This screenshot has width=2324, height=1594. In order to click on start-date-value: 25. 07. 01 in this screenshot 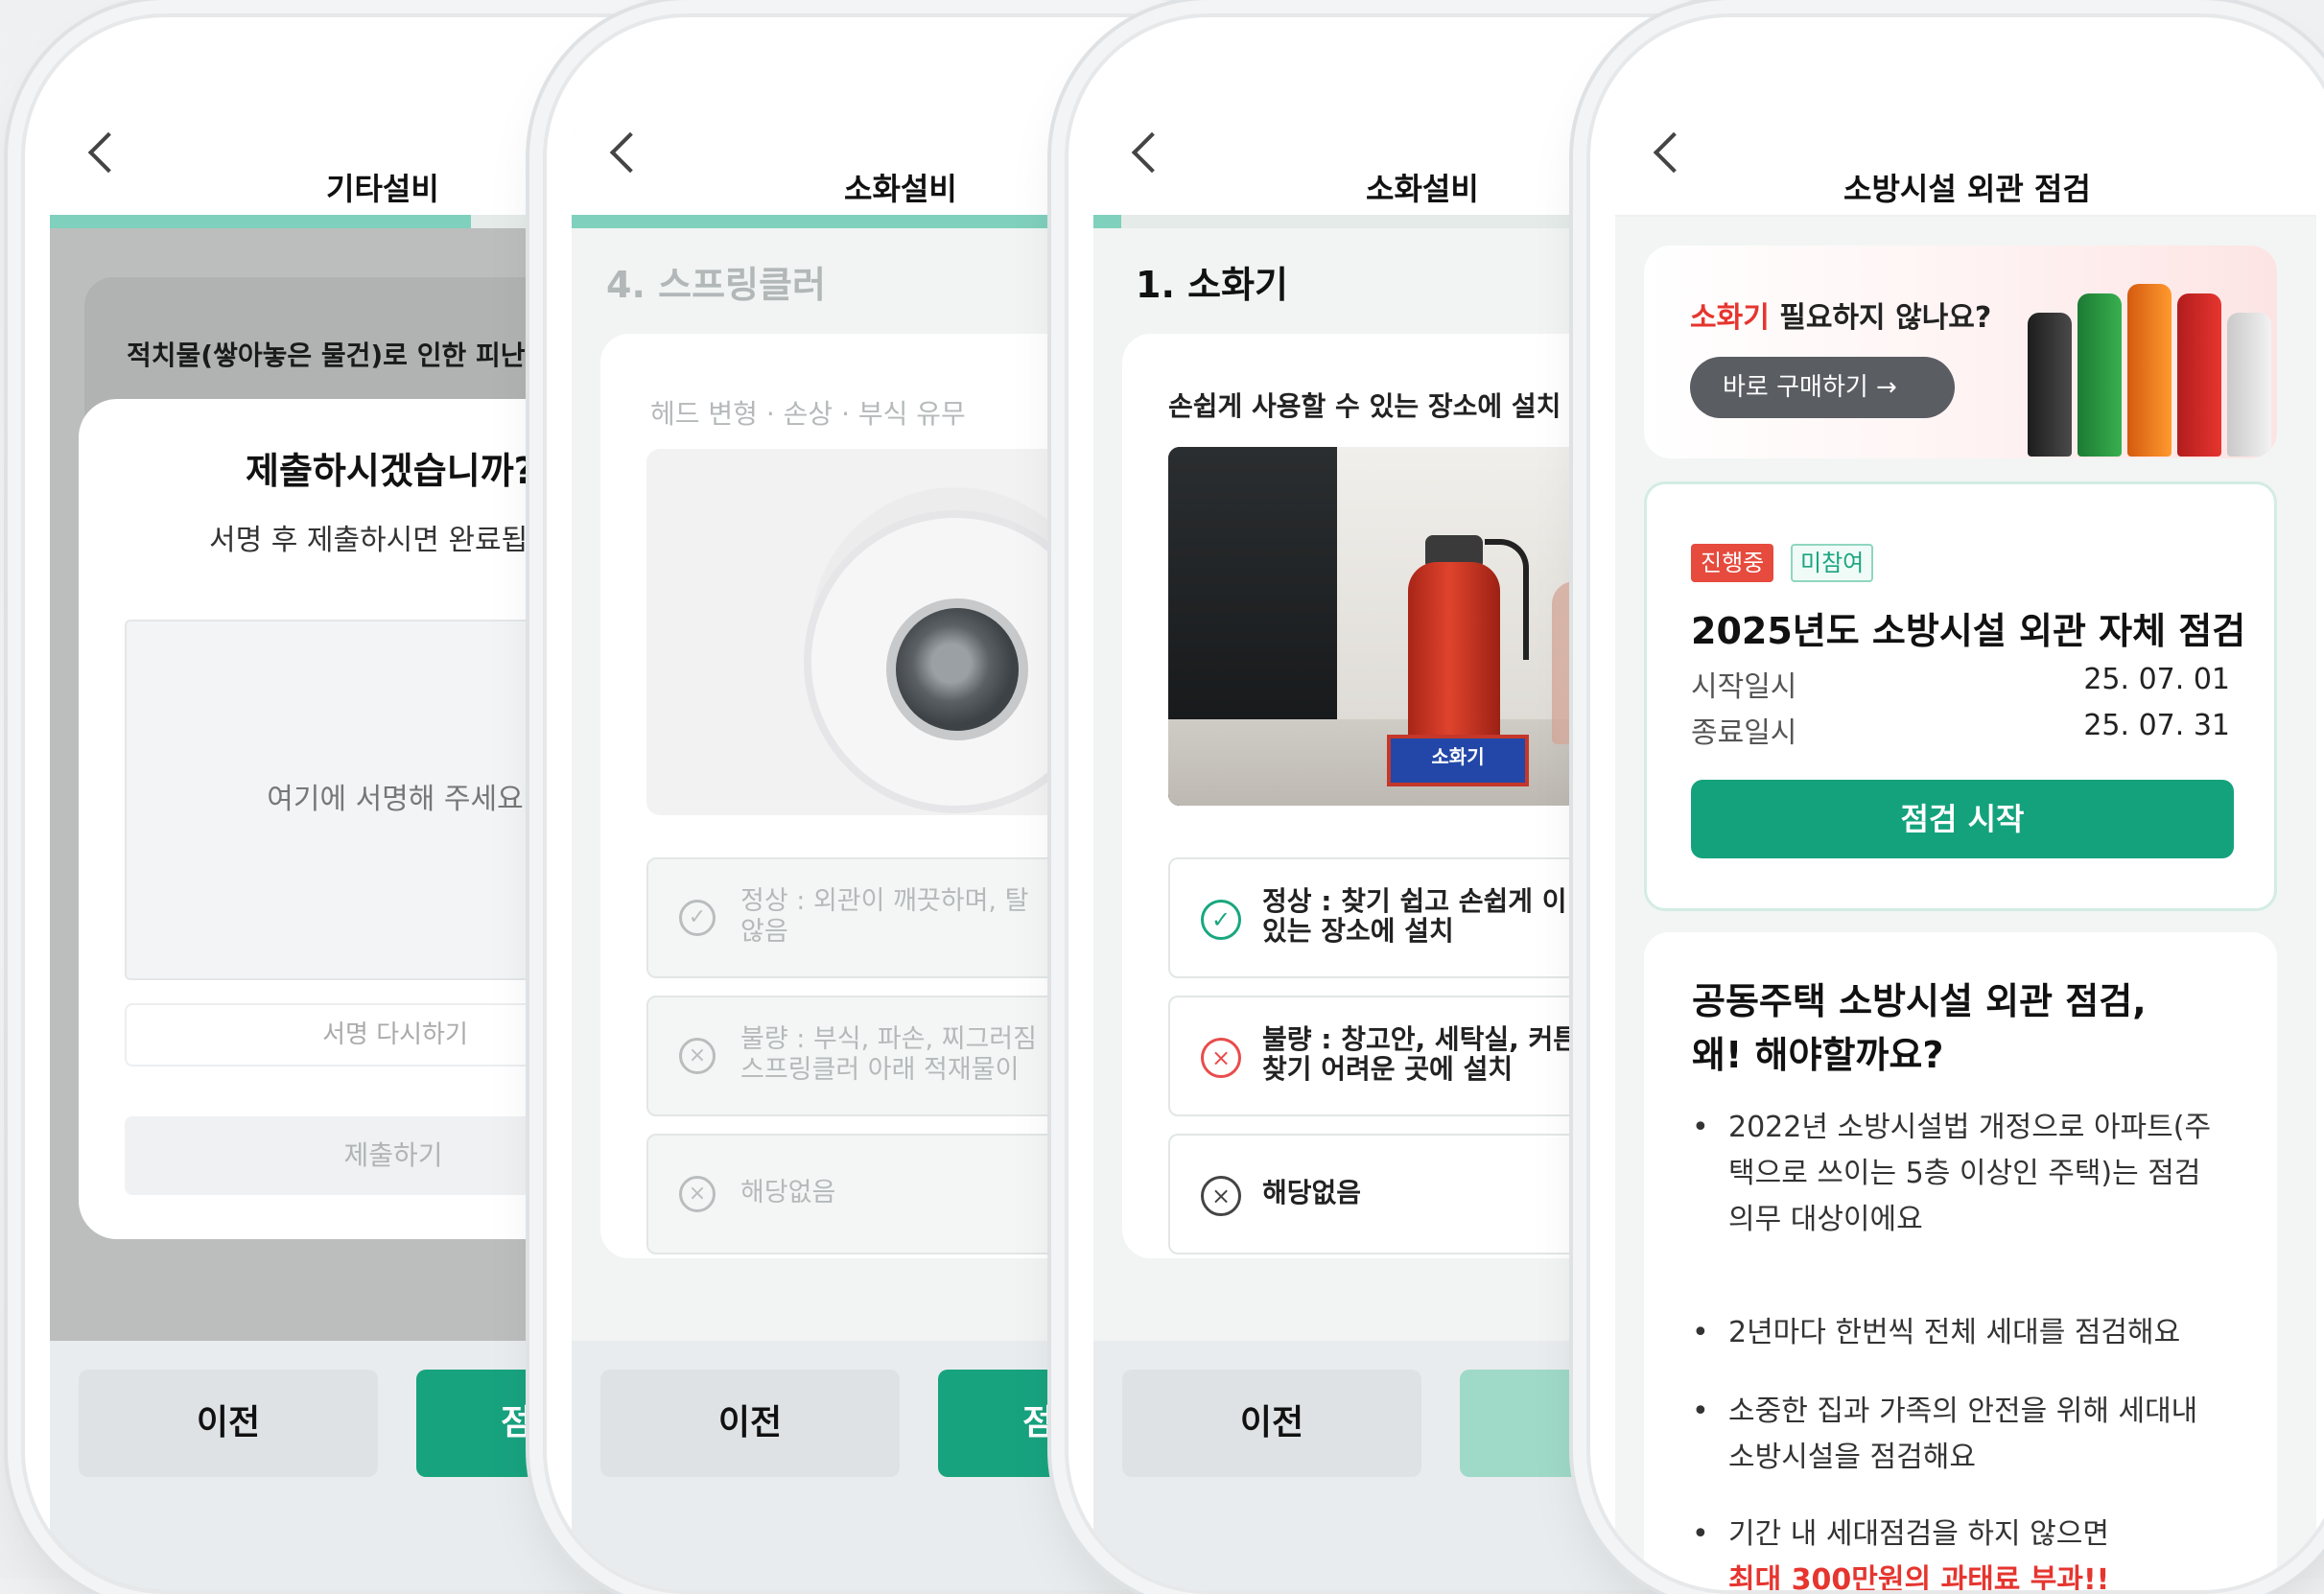, I will do `click(2156, 679)`.